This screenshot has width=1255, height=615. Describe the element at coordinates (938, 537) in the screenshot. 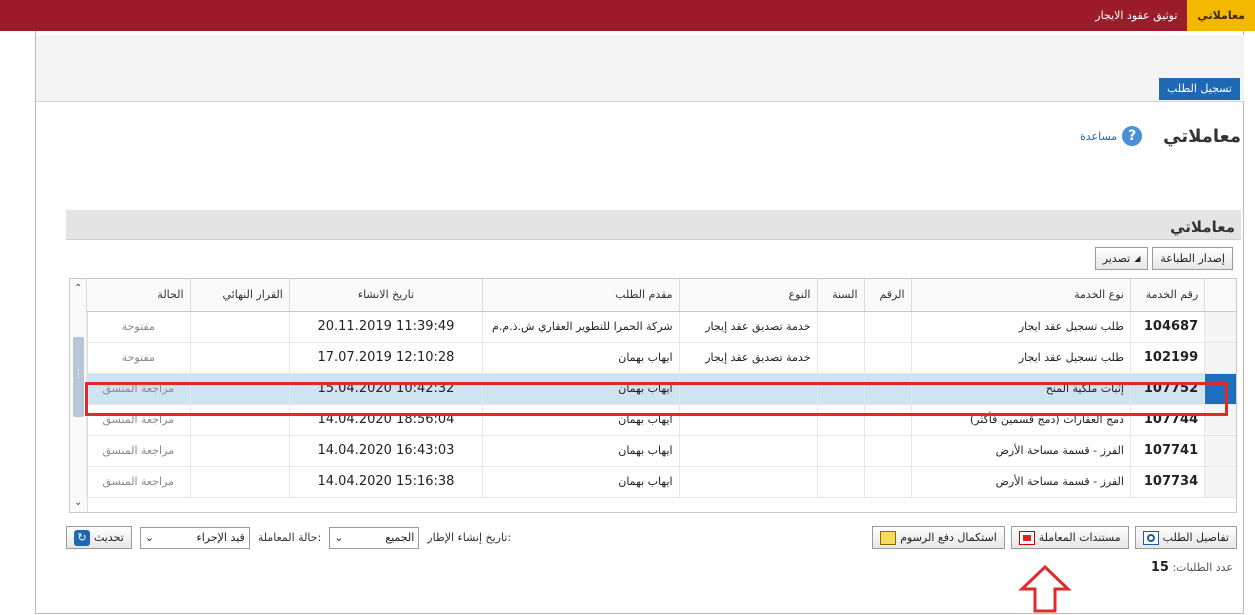

I see `complete-fees-button: استكمال دفع الرسوم` at that location.